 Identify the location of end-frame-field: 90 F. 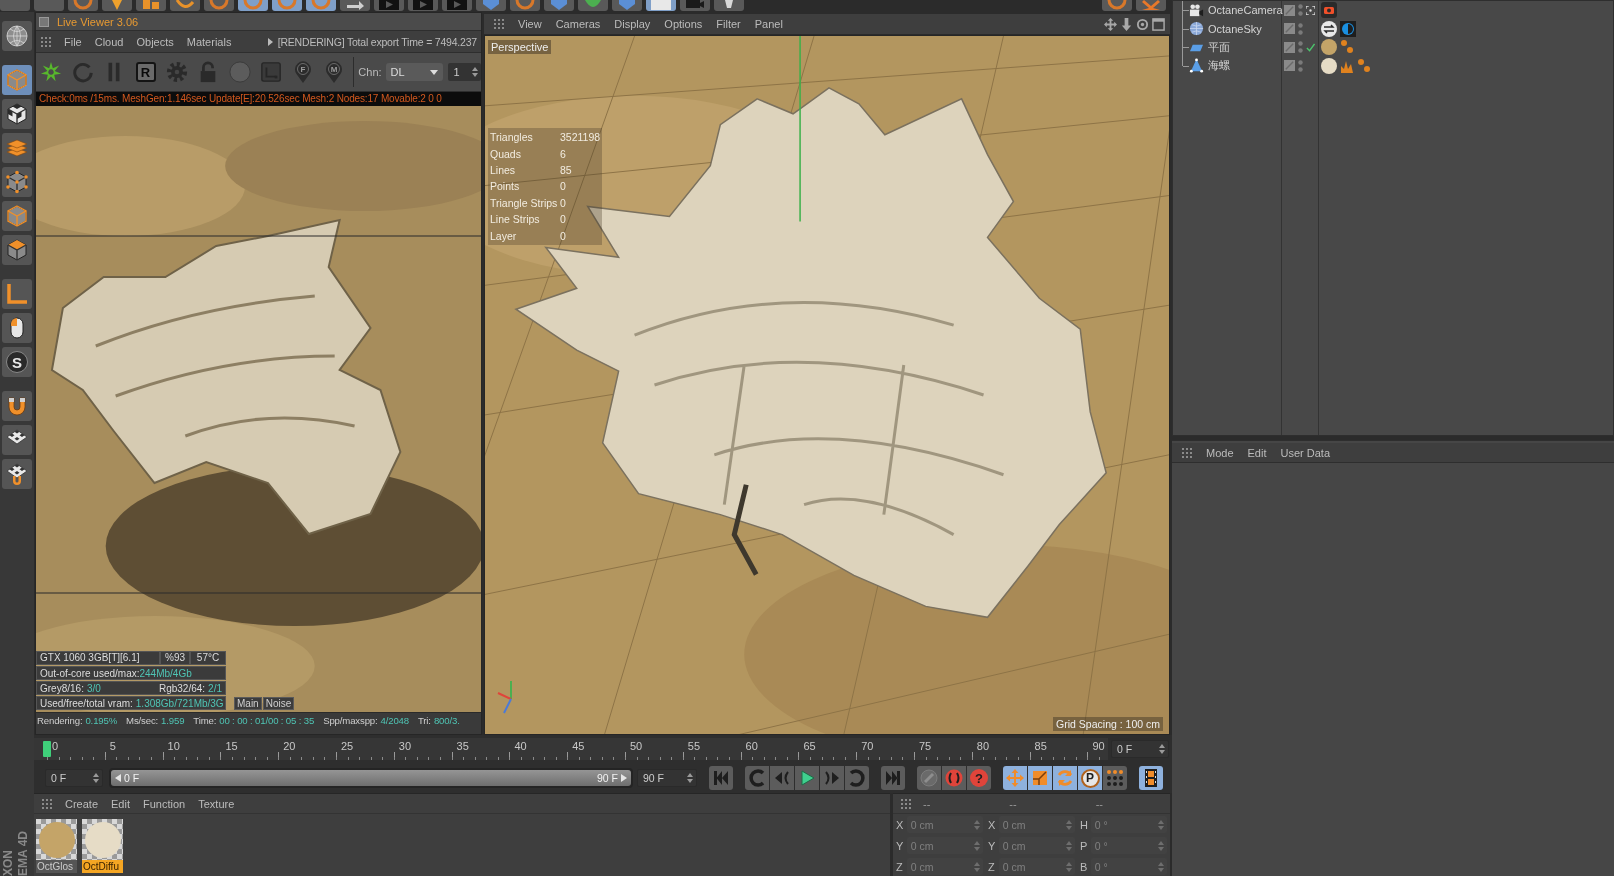
(667, 778).